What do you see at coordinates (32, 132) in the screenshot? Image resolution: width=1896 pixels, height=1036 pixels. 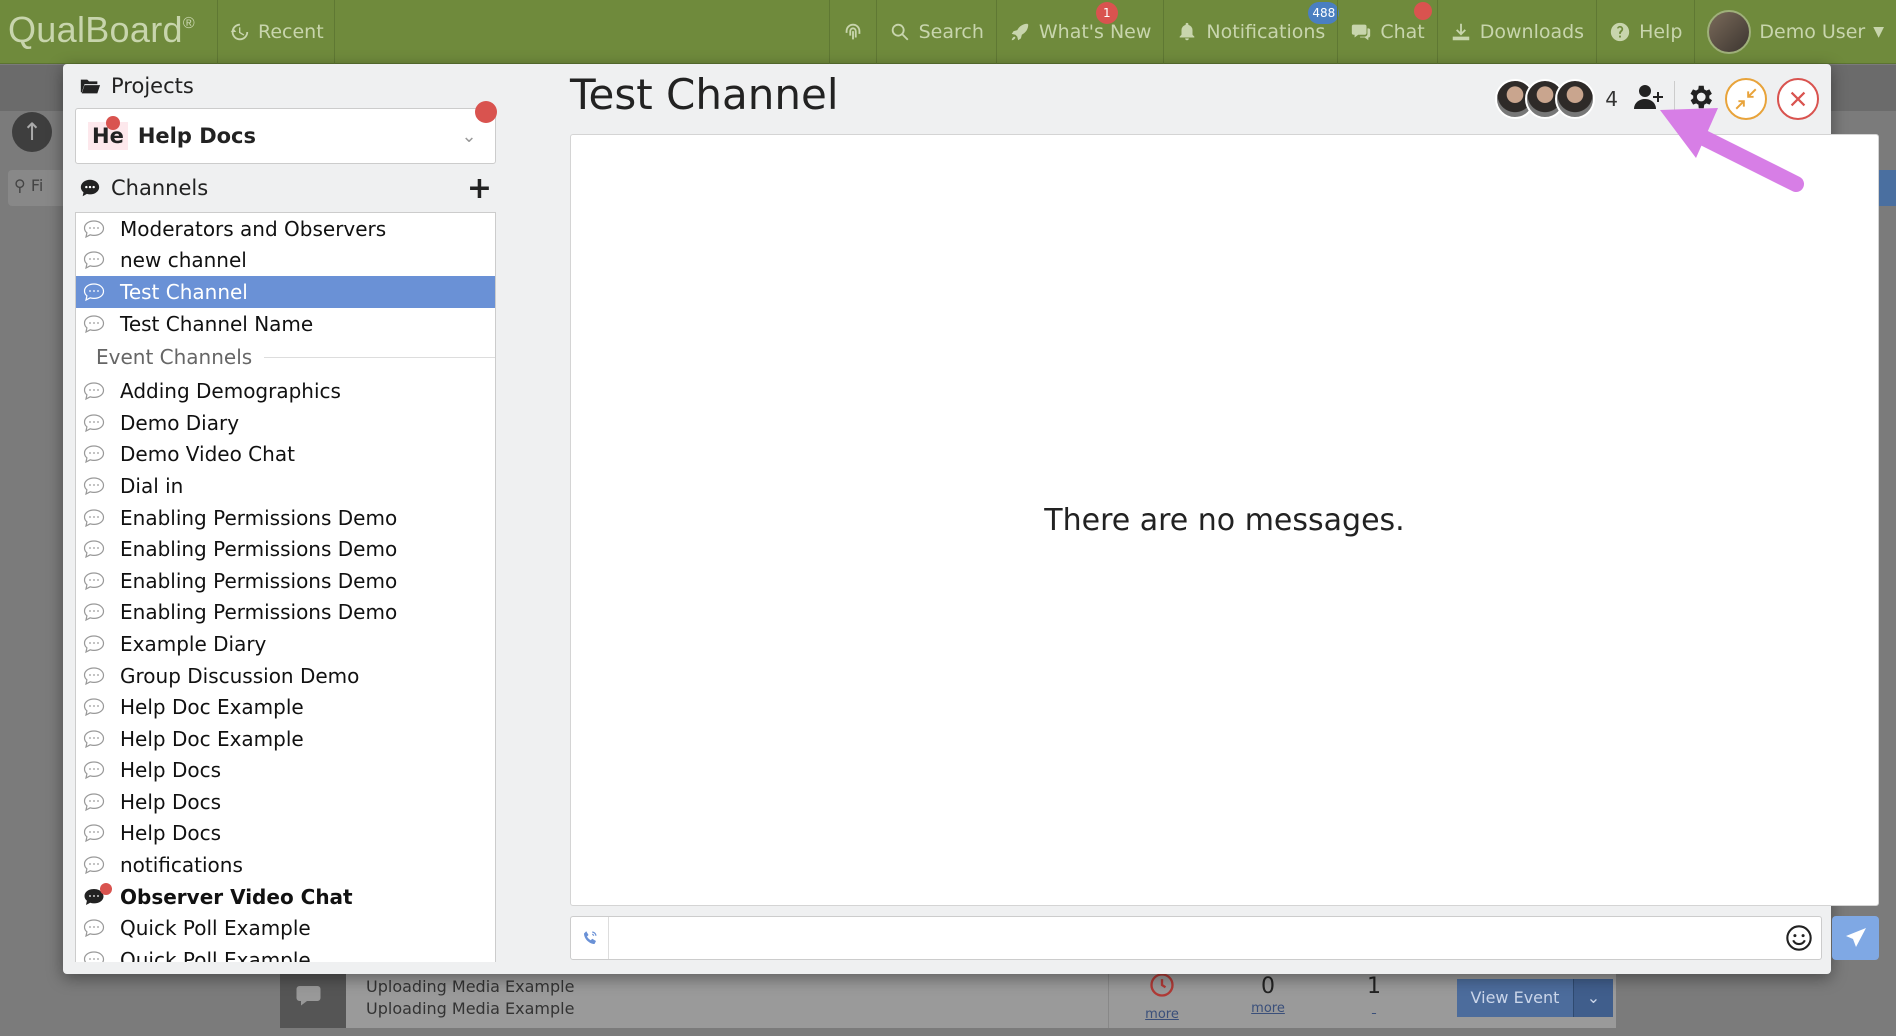 I see `up-arrow-icon: ↑` at bounding box center [32, 132].